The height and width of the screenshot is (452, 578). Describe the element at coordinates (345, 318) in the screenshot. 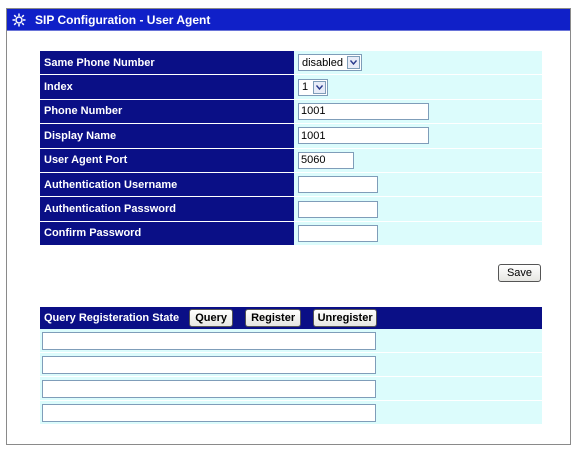

I see `unregister-button: Unregister` at that location.